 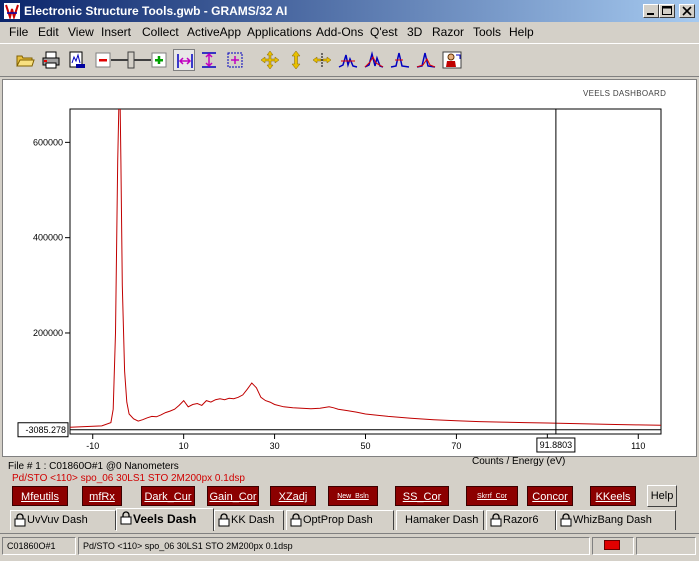 I want to click on maximize-icon, so click(x=667, y=10).